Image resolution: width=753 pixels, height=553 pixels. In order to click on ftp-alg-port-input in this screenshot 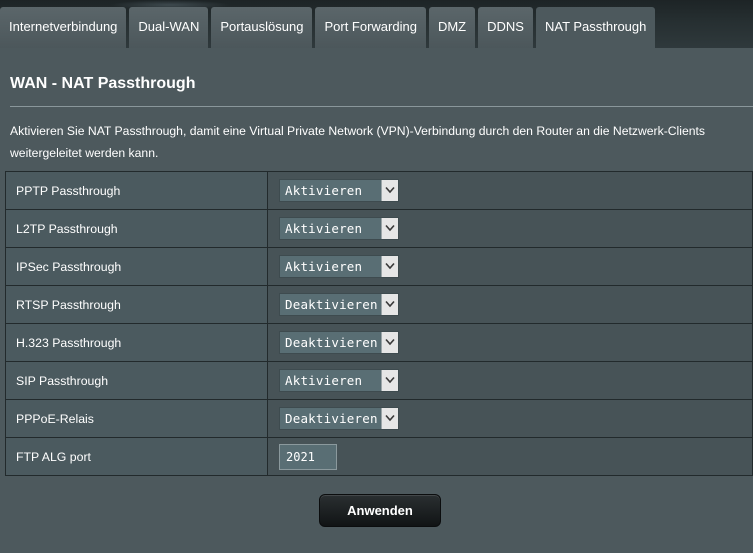, I will do `click(308, 456)`.